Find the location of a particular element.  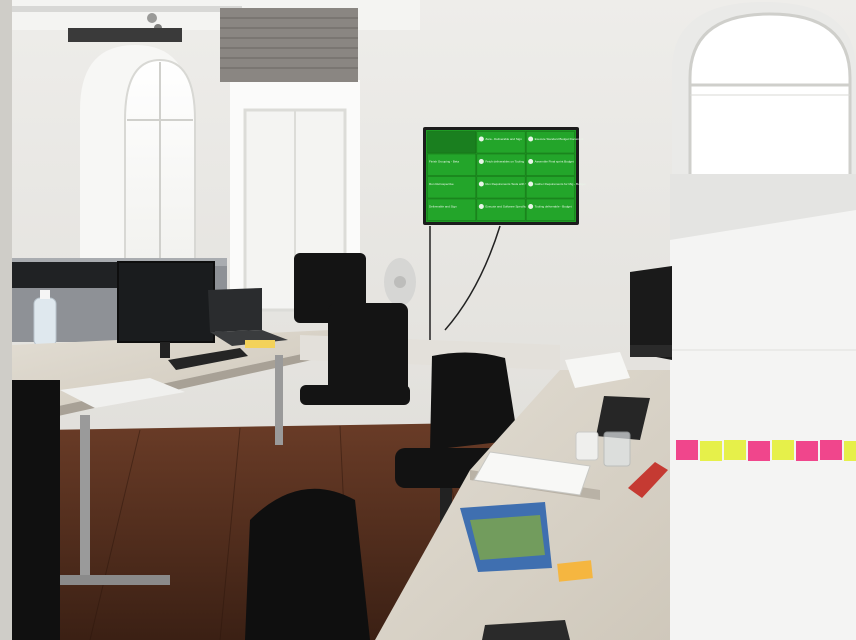

sticky-note-on-desk is located at coordinates (575, 571).